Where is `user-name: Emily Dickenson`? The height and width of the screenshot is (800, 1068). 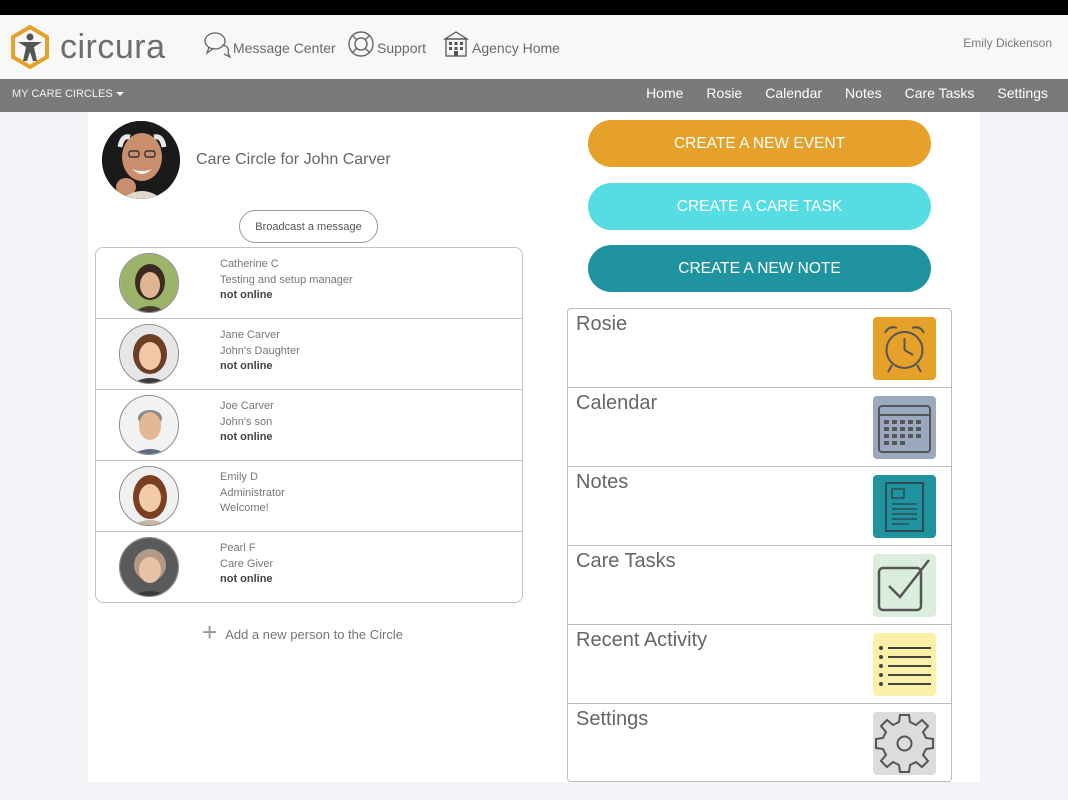
user-name: Emily Dickenson is located at coordinates (1007, 43).